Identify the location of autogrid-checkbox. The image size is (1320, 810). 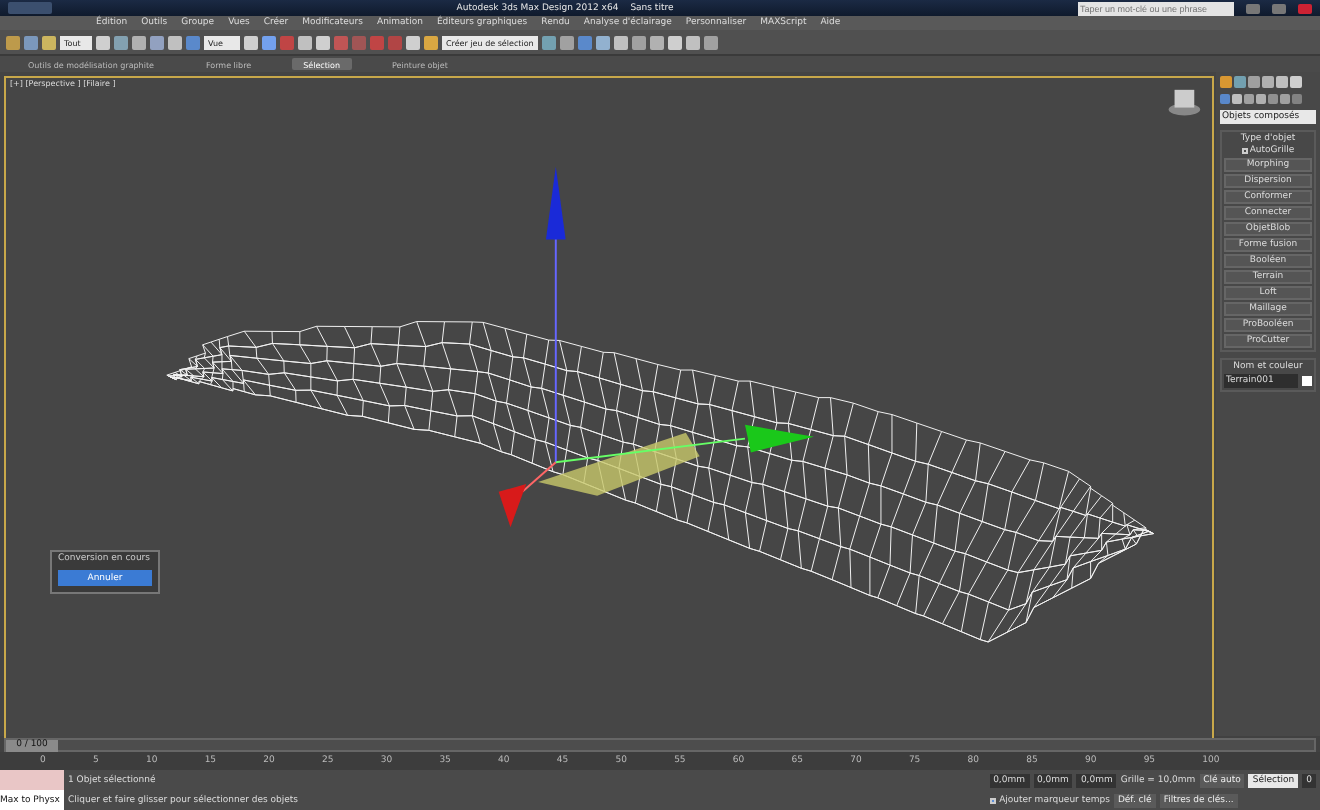
(1244, 151).